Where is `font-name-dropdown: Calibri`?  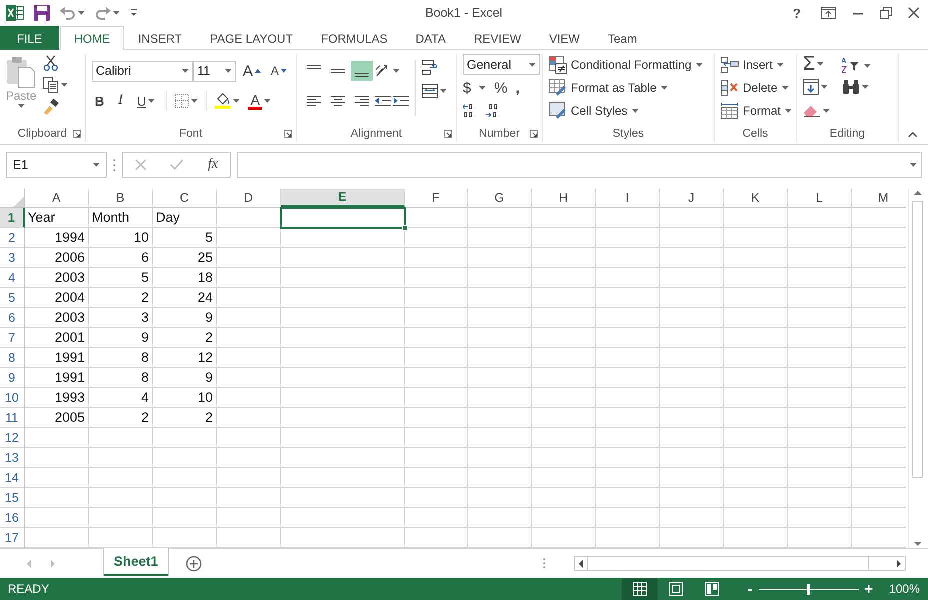
font-name-dropdown: Calibri is located at coordinates (143, 71).